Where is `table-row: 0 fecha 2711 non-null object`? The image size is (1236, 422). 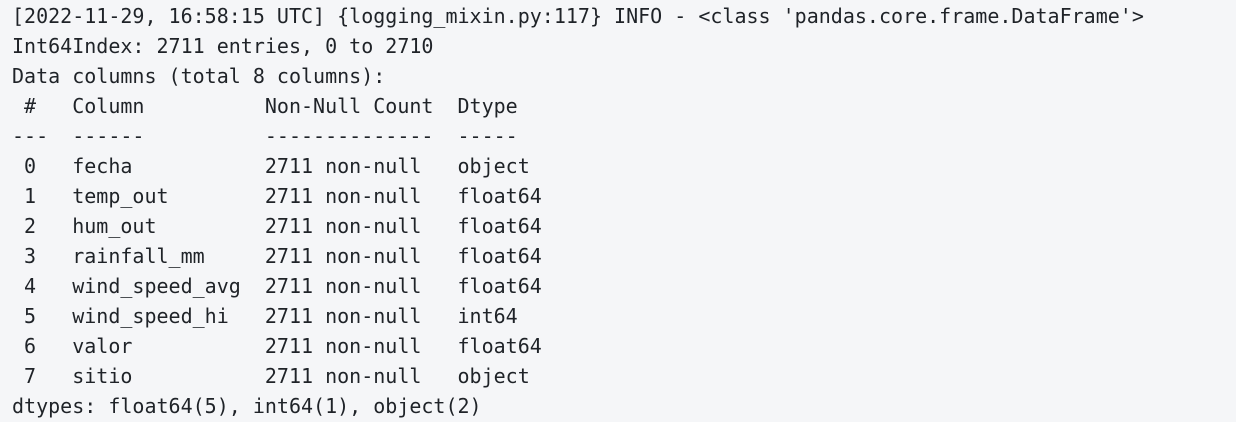
table-row: 0 fecha 2711 non-null object is located at coordinates (277, 166).